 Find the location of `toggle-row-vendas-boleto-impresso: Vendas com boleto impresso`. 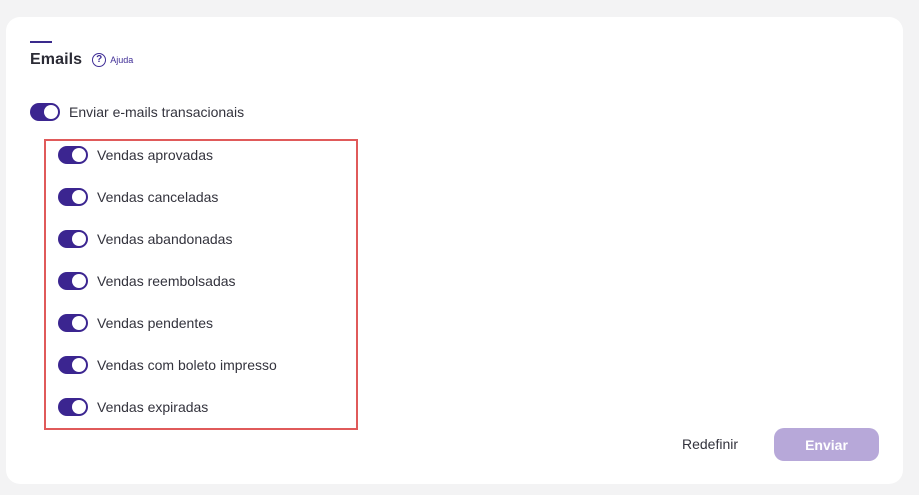

toggle-row-vendas-boleto-impresso: Vendas com boleto impresso is located at coordinates (167, 365).